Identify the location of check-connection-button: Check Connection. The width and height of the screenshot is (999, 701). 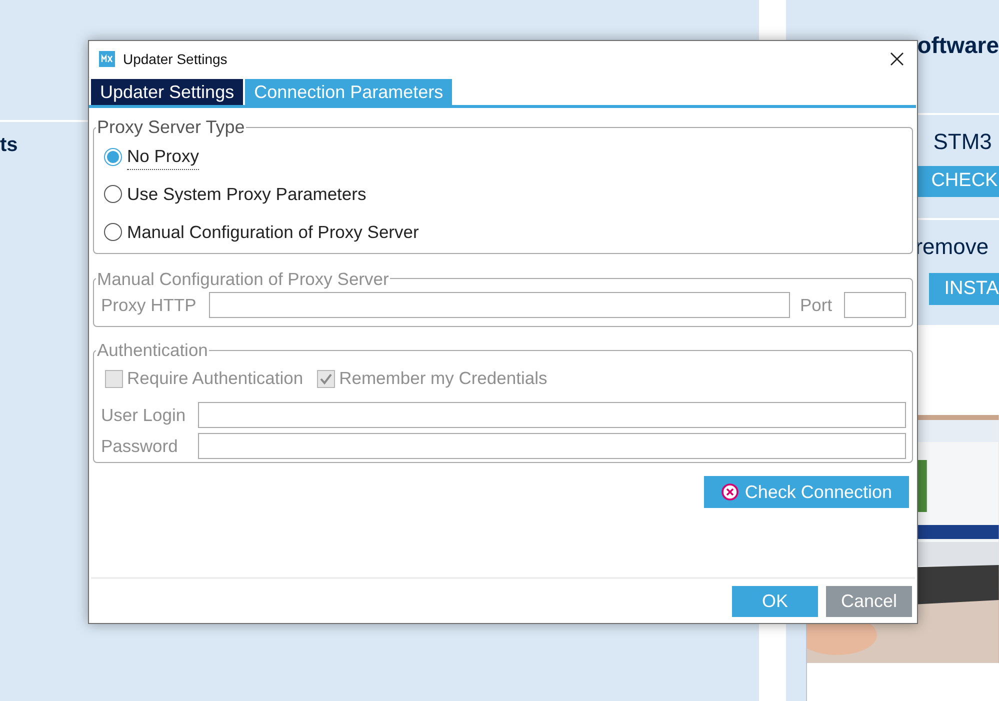
(806, 492).